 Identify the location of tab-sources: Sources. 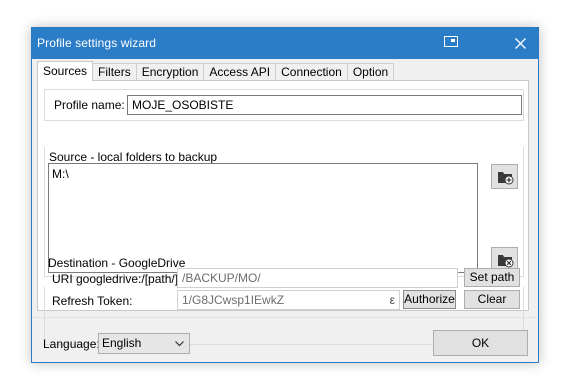
(65, 71).